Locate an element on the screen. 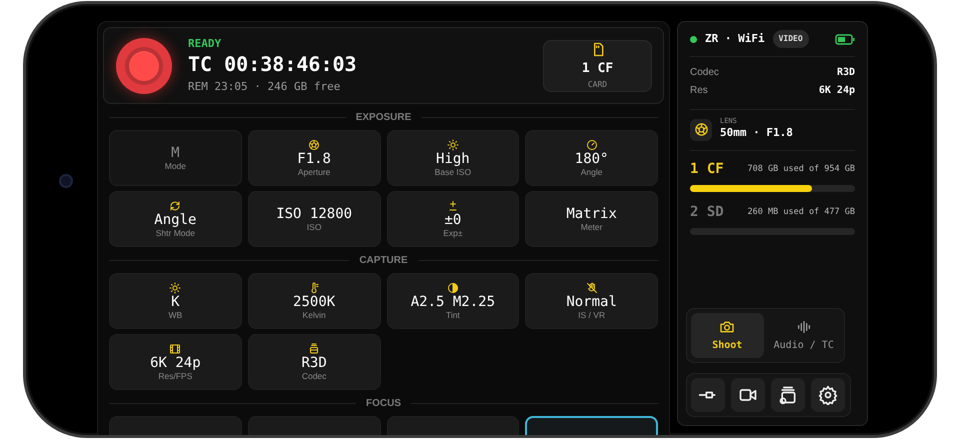 Image resolution: width=960 pixels, height=444 pixels. lens-value: 50mm · F1.8 is located at coordinates (756, 133).